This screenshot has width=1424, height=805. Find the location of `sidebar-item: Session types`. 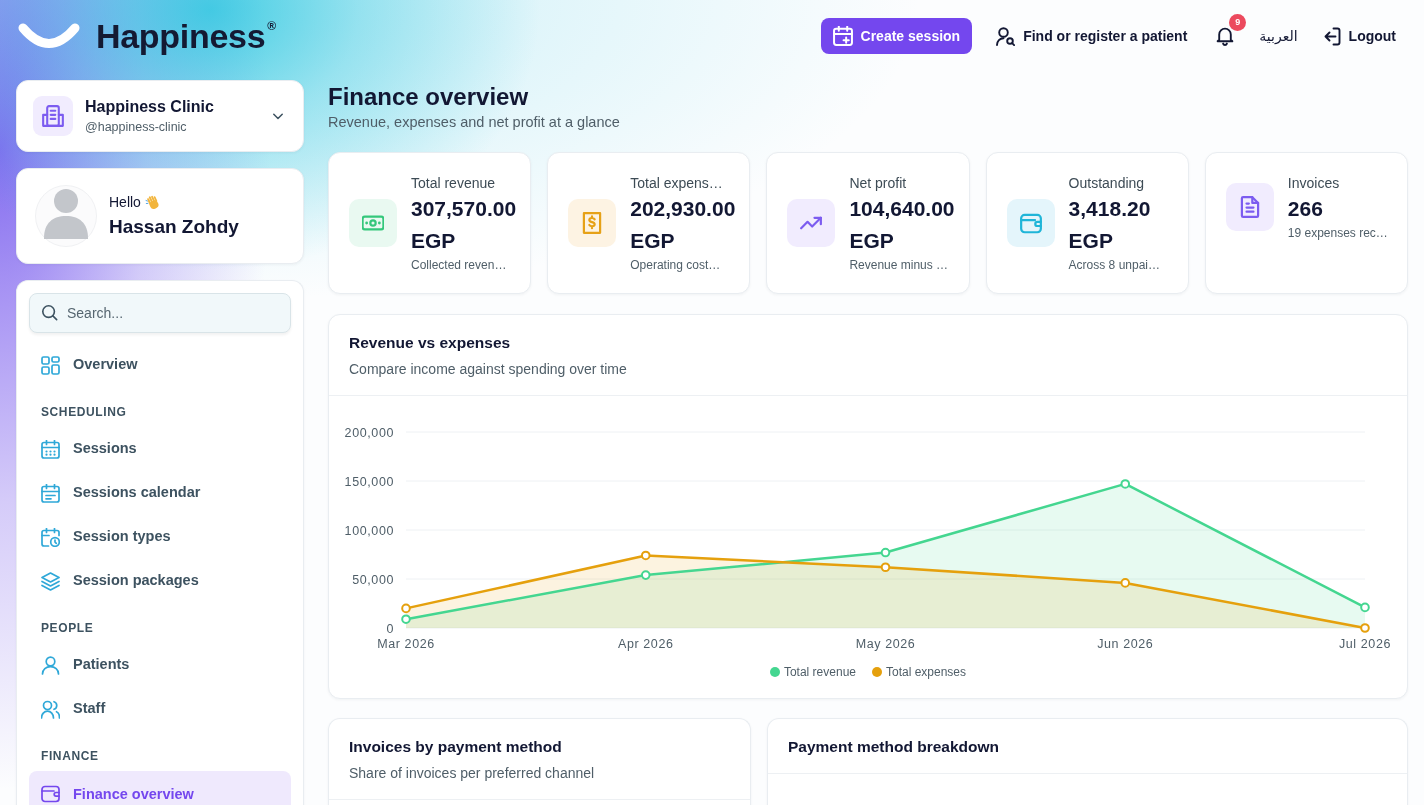

sidebar-item: Session types is located at coordinates (160, 537).